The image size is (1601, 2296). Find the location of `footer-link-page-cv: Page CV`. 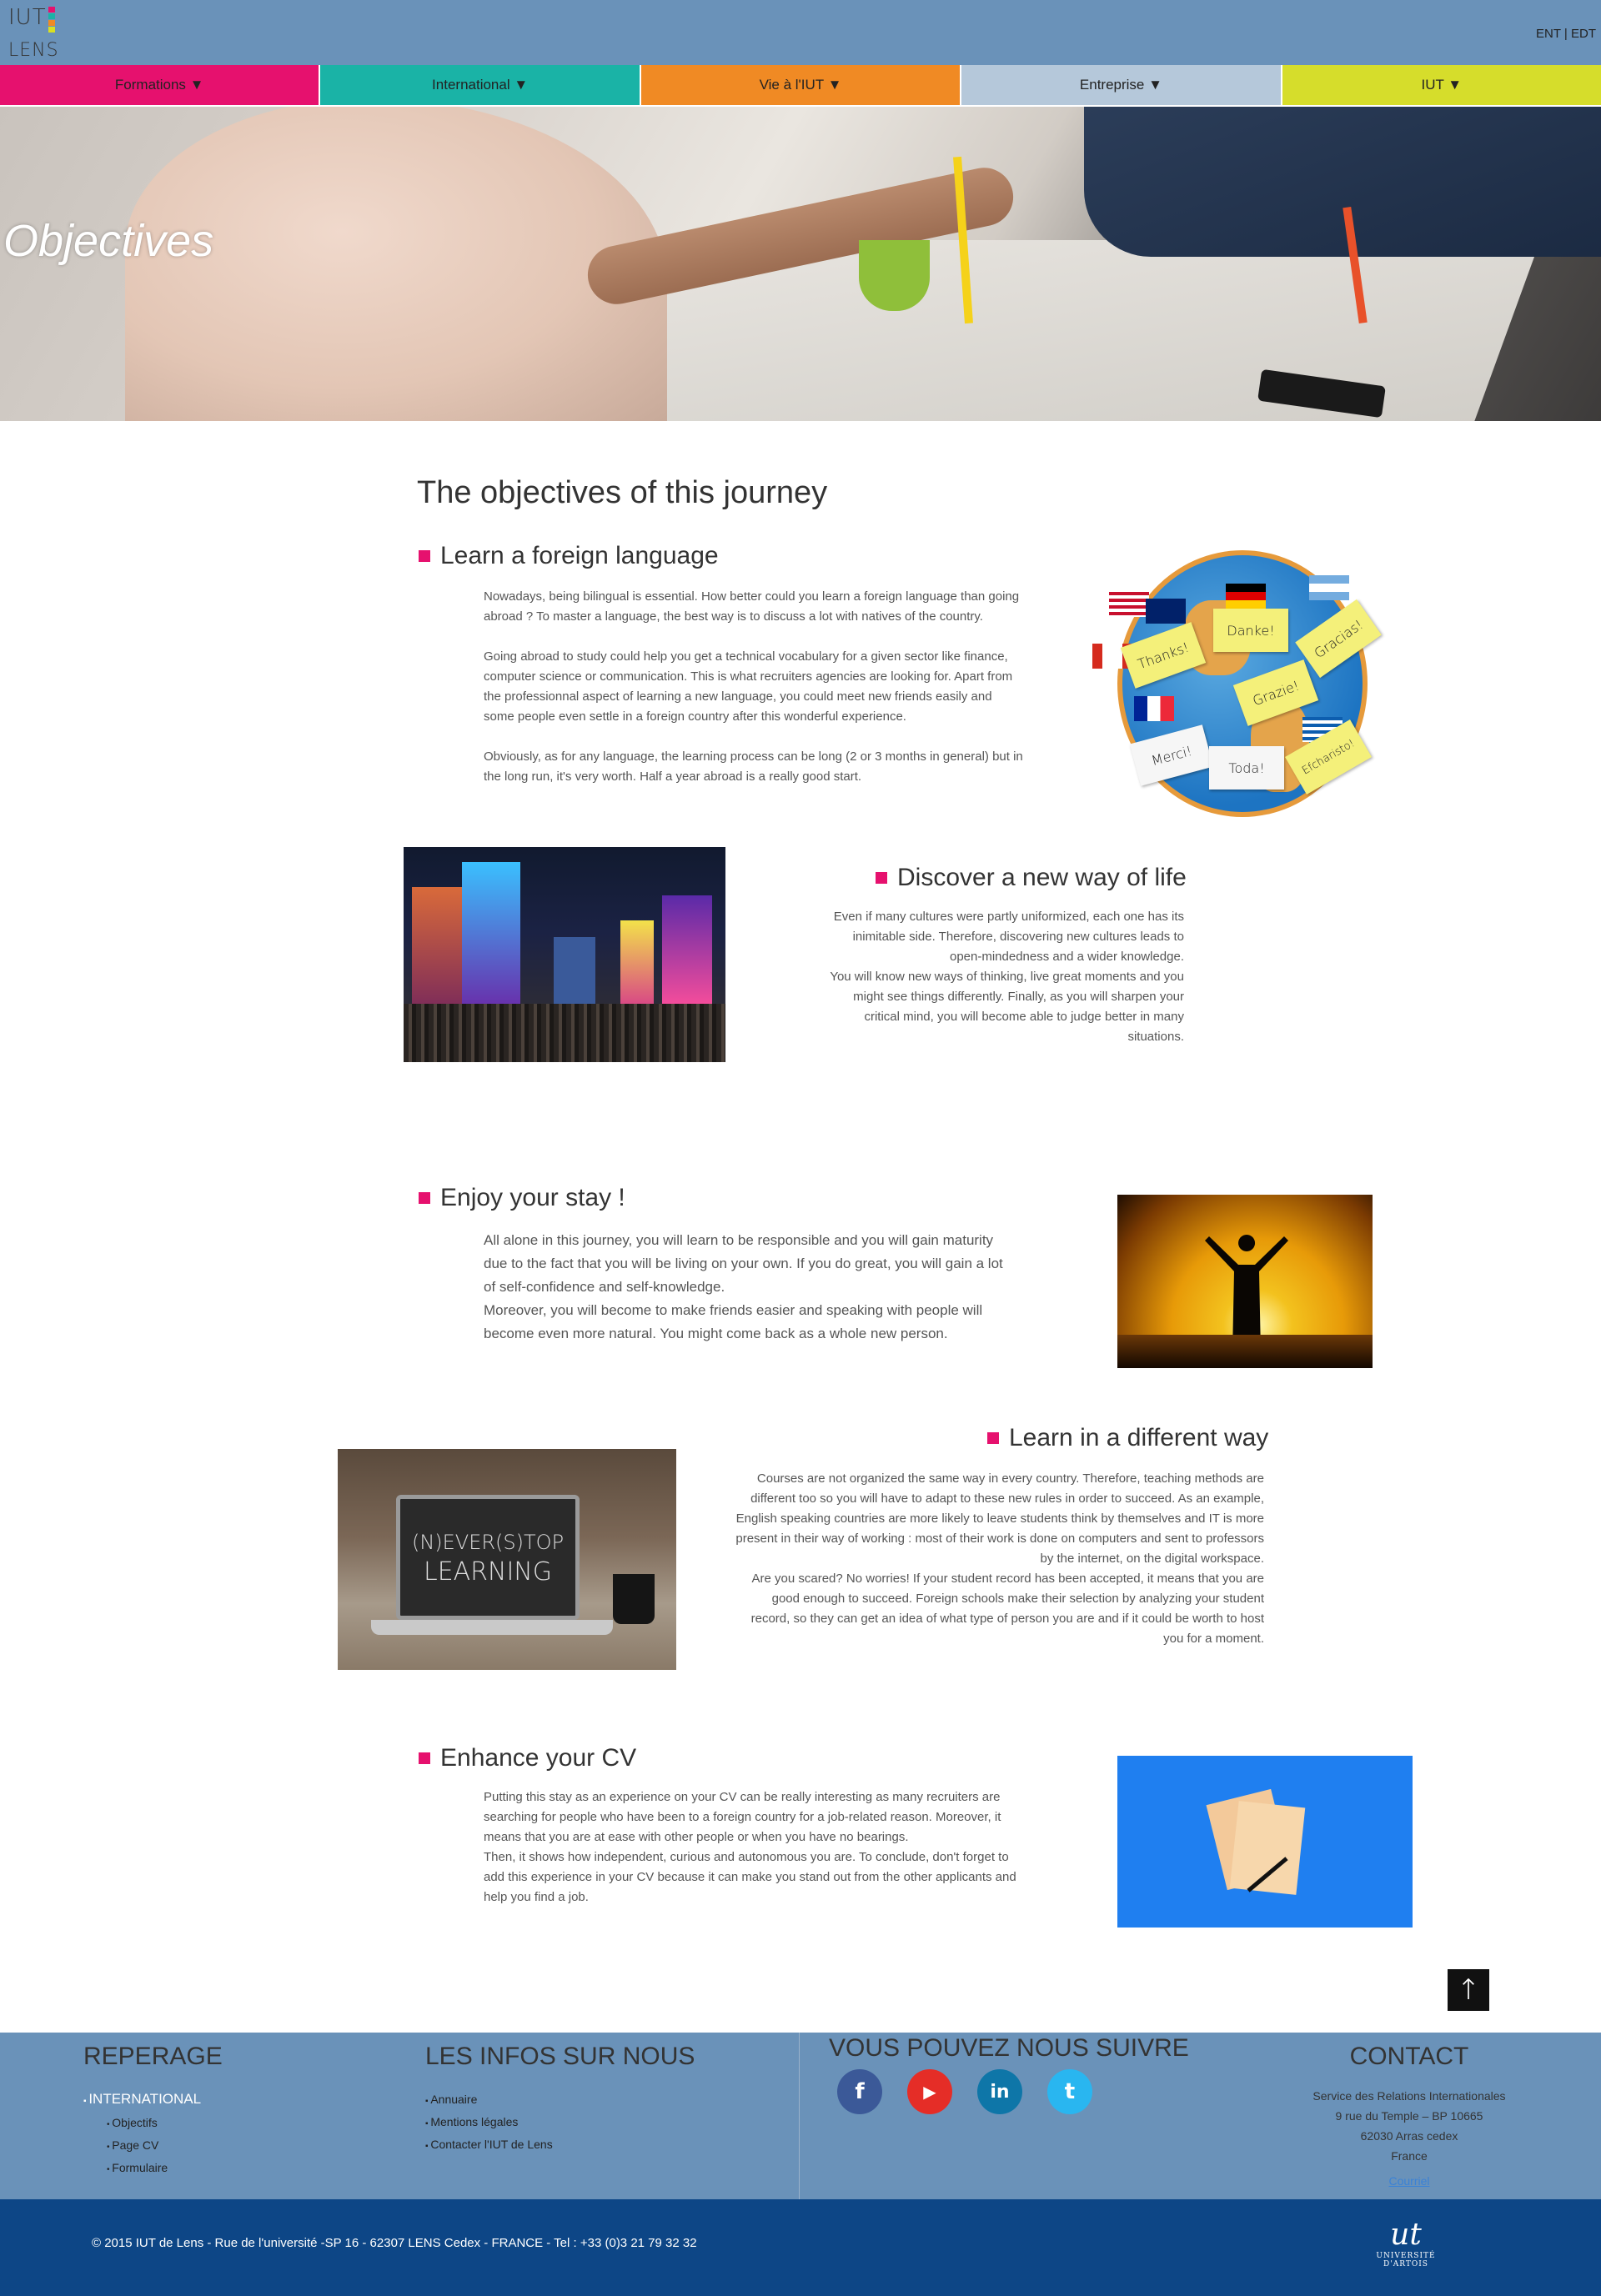

footer-link-page-cv: Page CV is located at coordinates (137, 2146).